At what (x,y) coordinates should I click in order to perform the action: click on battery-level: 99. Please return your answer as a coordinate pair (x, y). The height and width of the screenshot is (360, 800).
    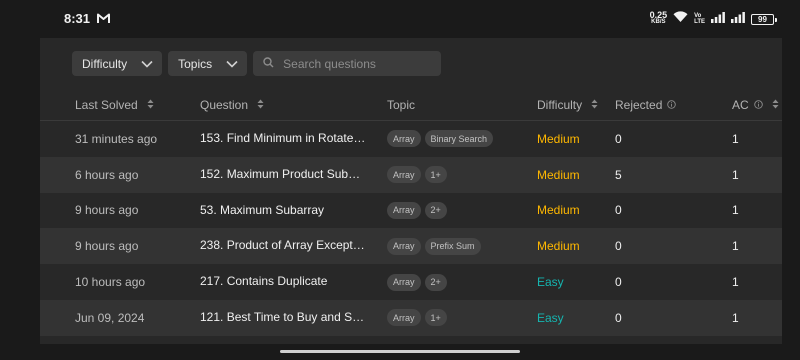
    Looking at the image, I should click on (762, 19).